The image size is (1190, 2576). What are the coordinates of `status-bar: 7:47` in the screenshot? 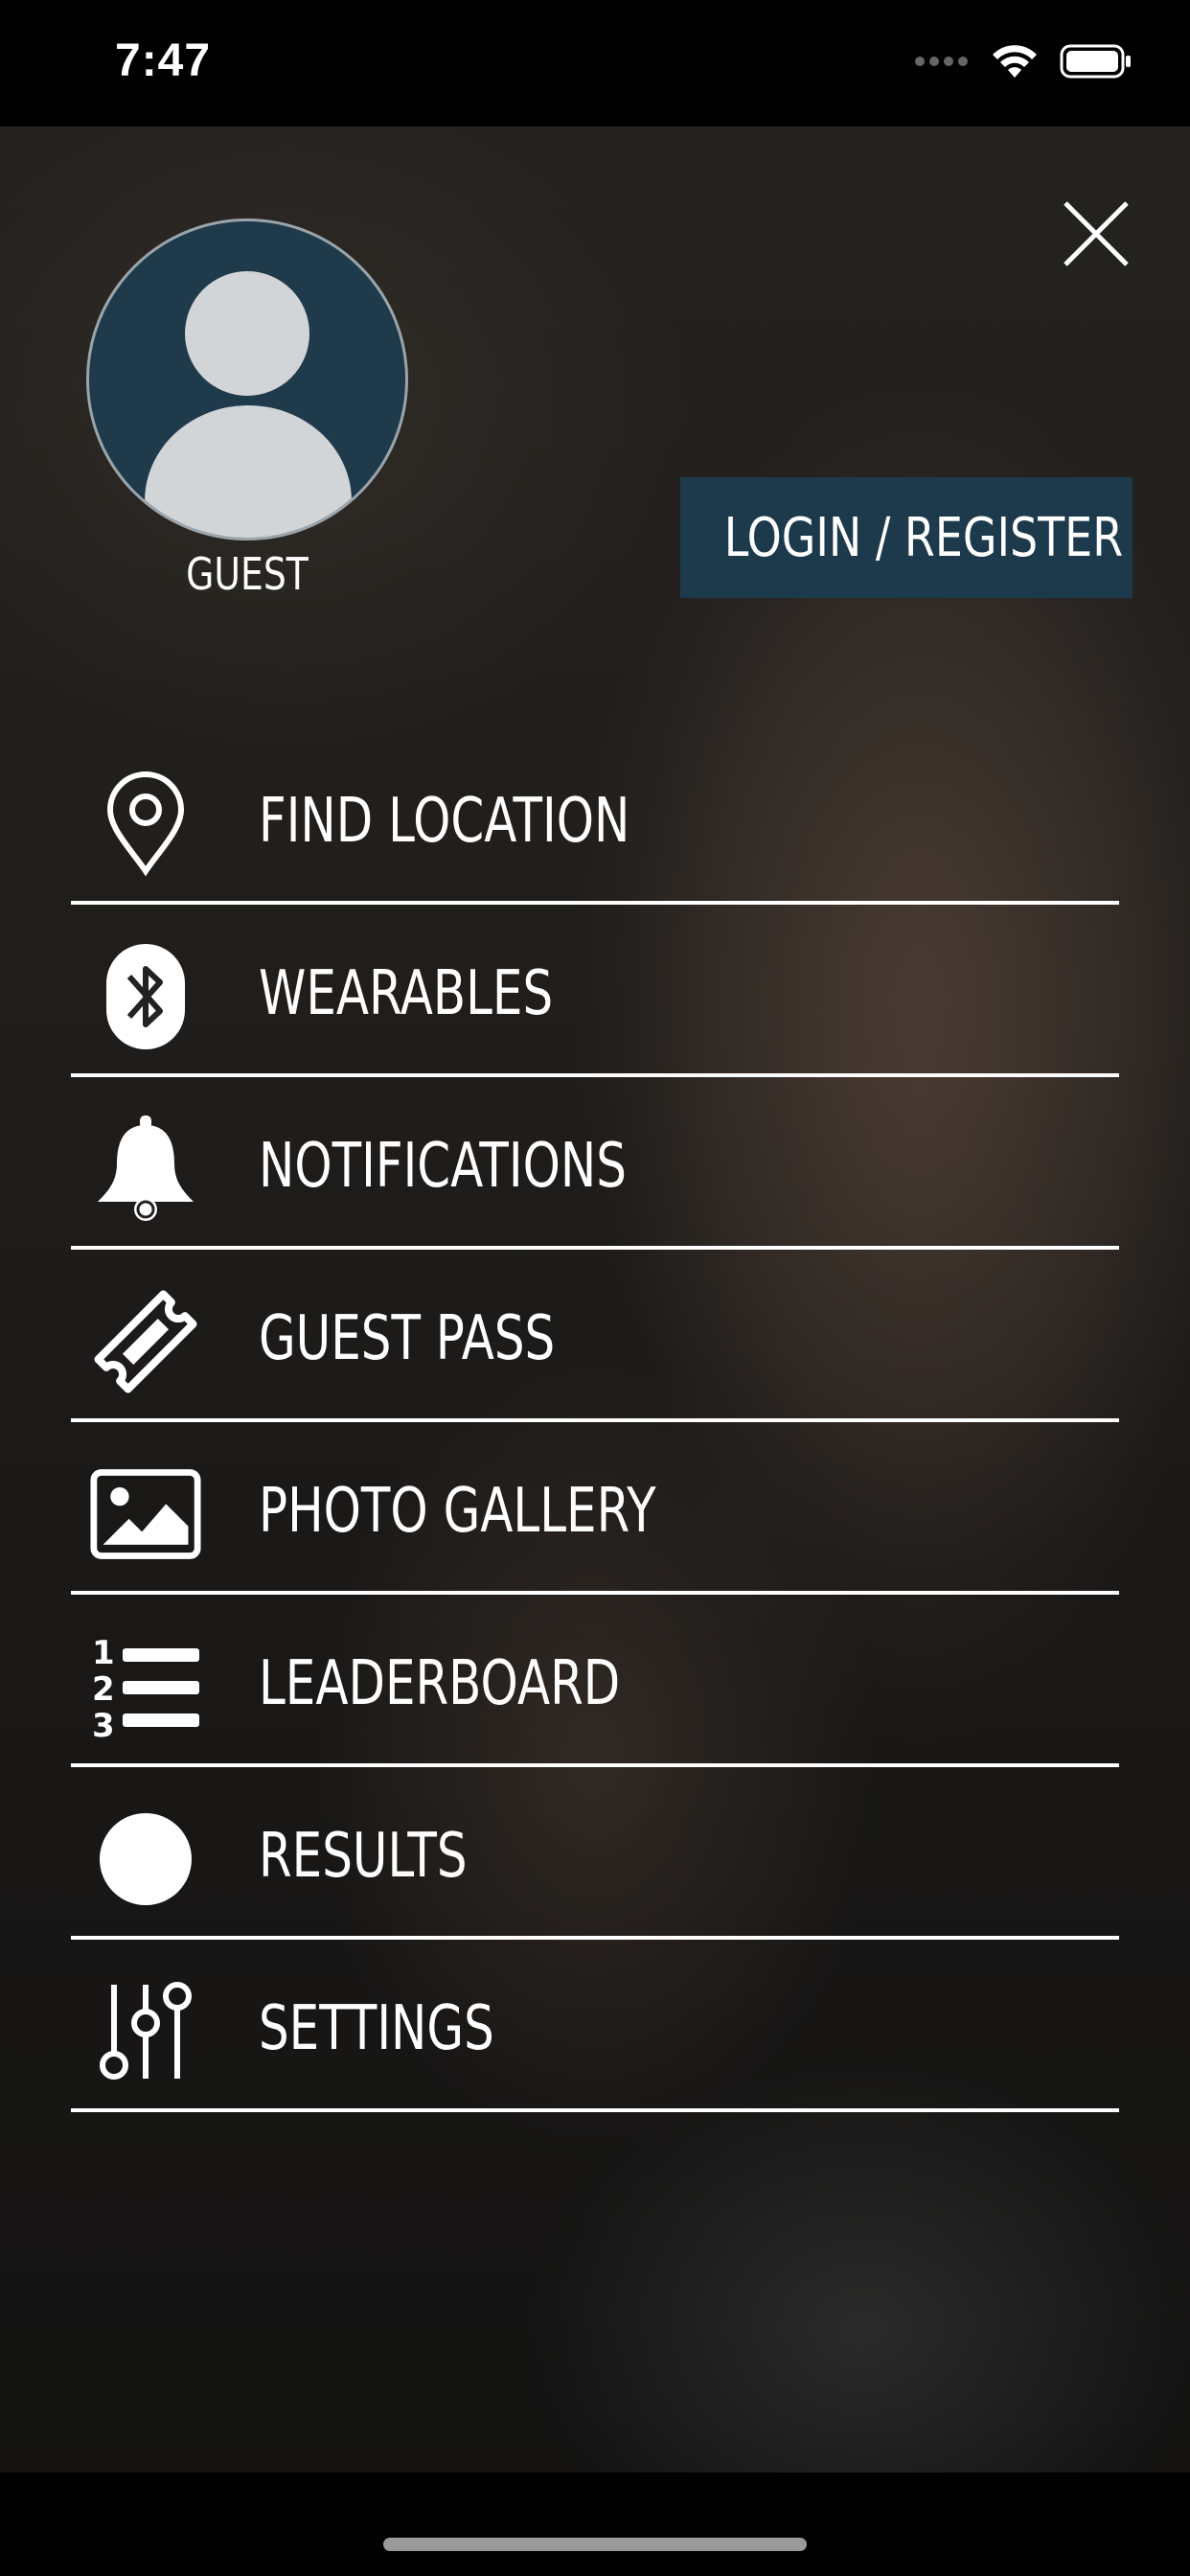 It's located at (595, 63).